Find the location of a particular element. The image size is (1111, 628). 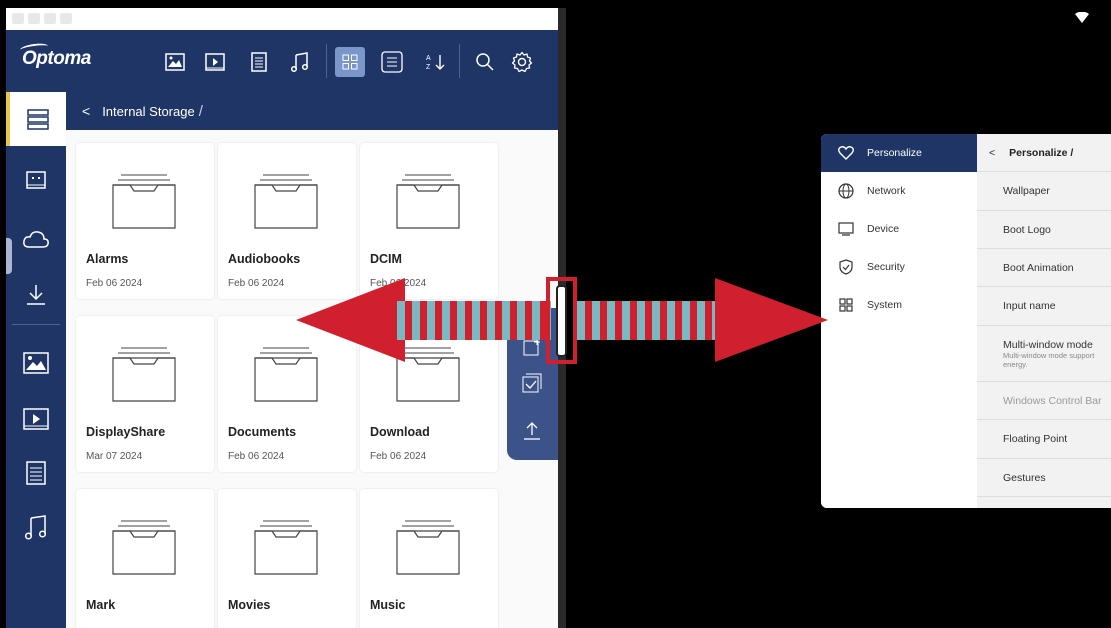

settings-gear-icon is located at coordinates (522, 62).